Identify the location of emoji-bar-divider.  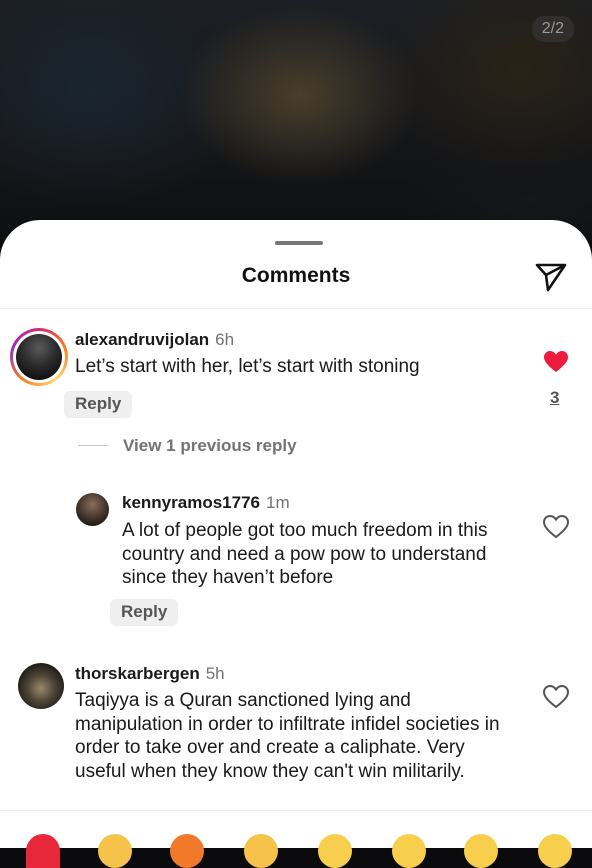
(296, 810).